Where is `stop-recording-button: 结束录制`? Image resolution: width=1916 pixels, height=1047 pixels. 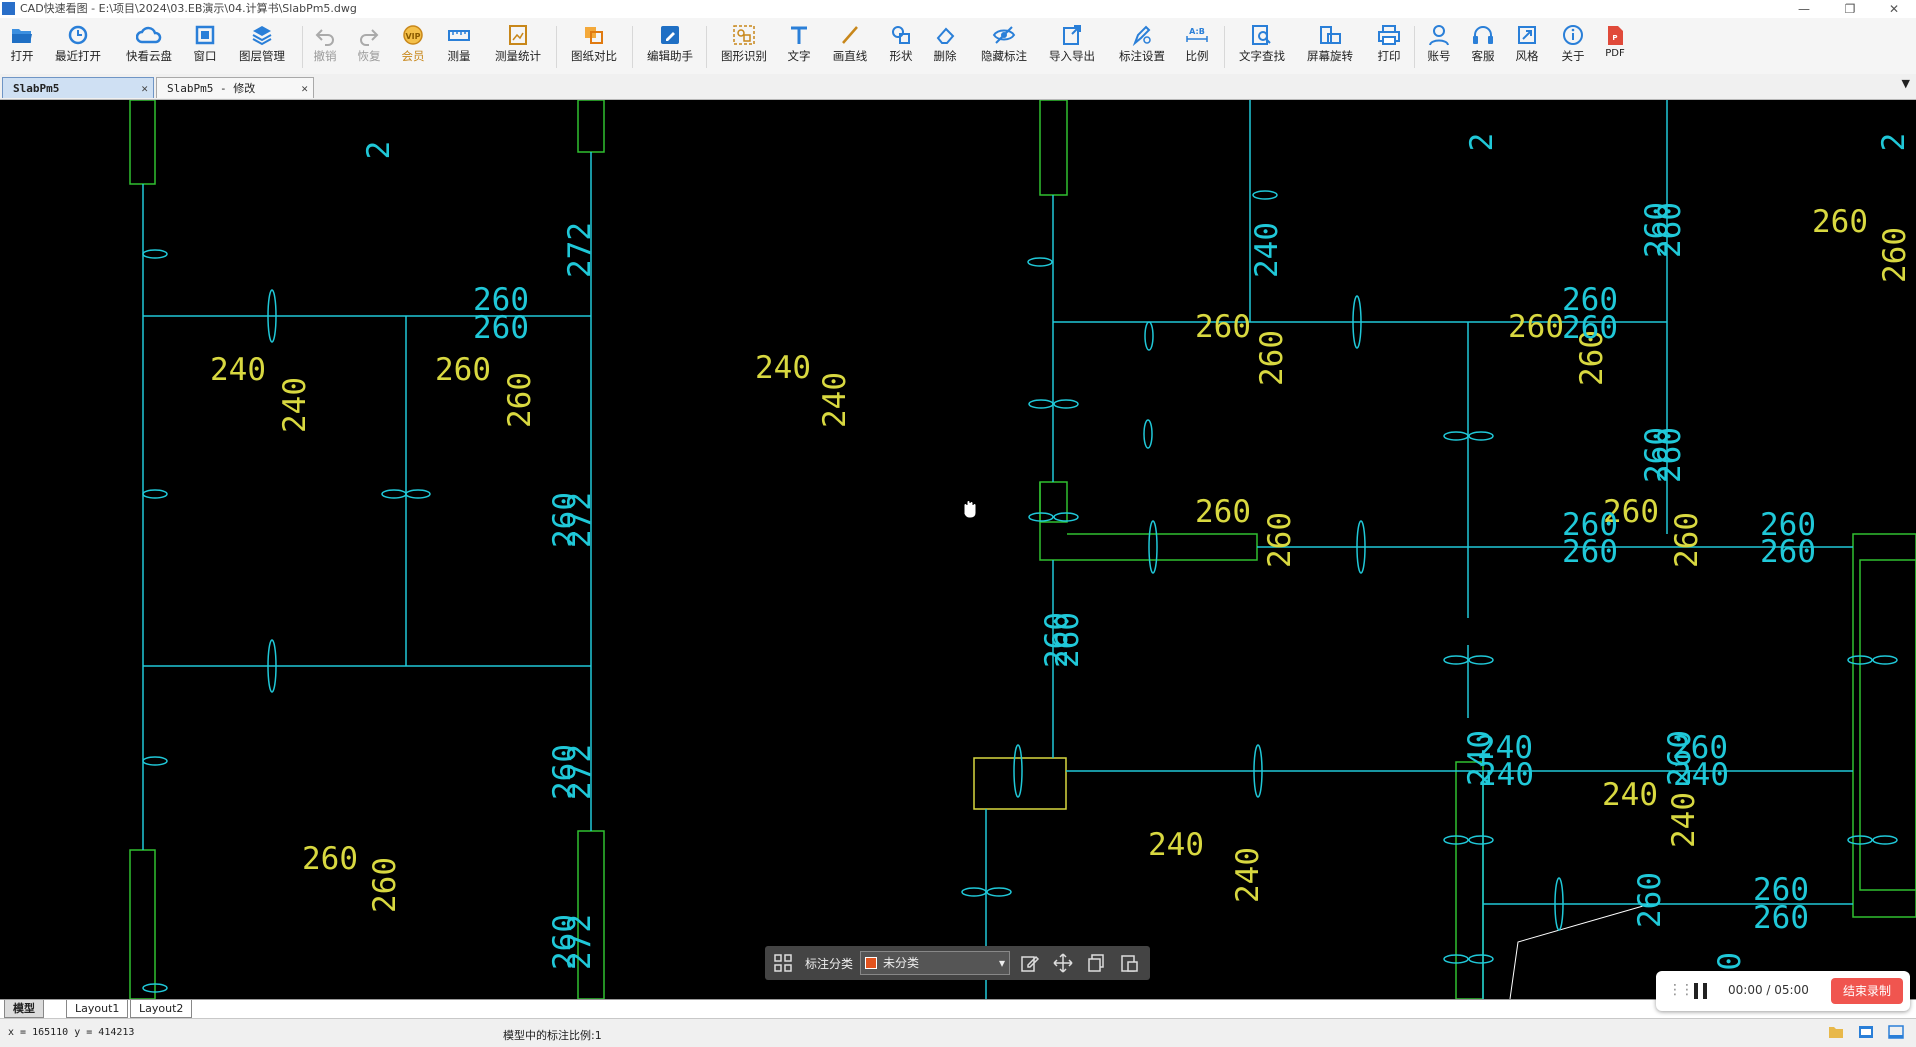 stop-recording-button: 结束录制 is located at coordinates (1867, 991).